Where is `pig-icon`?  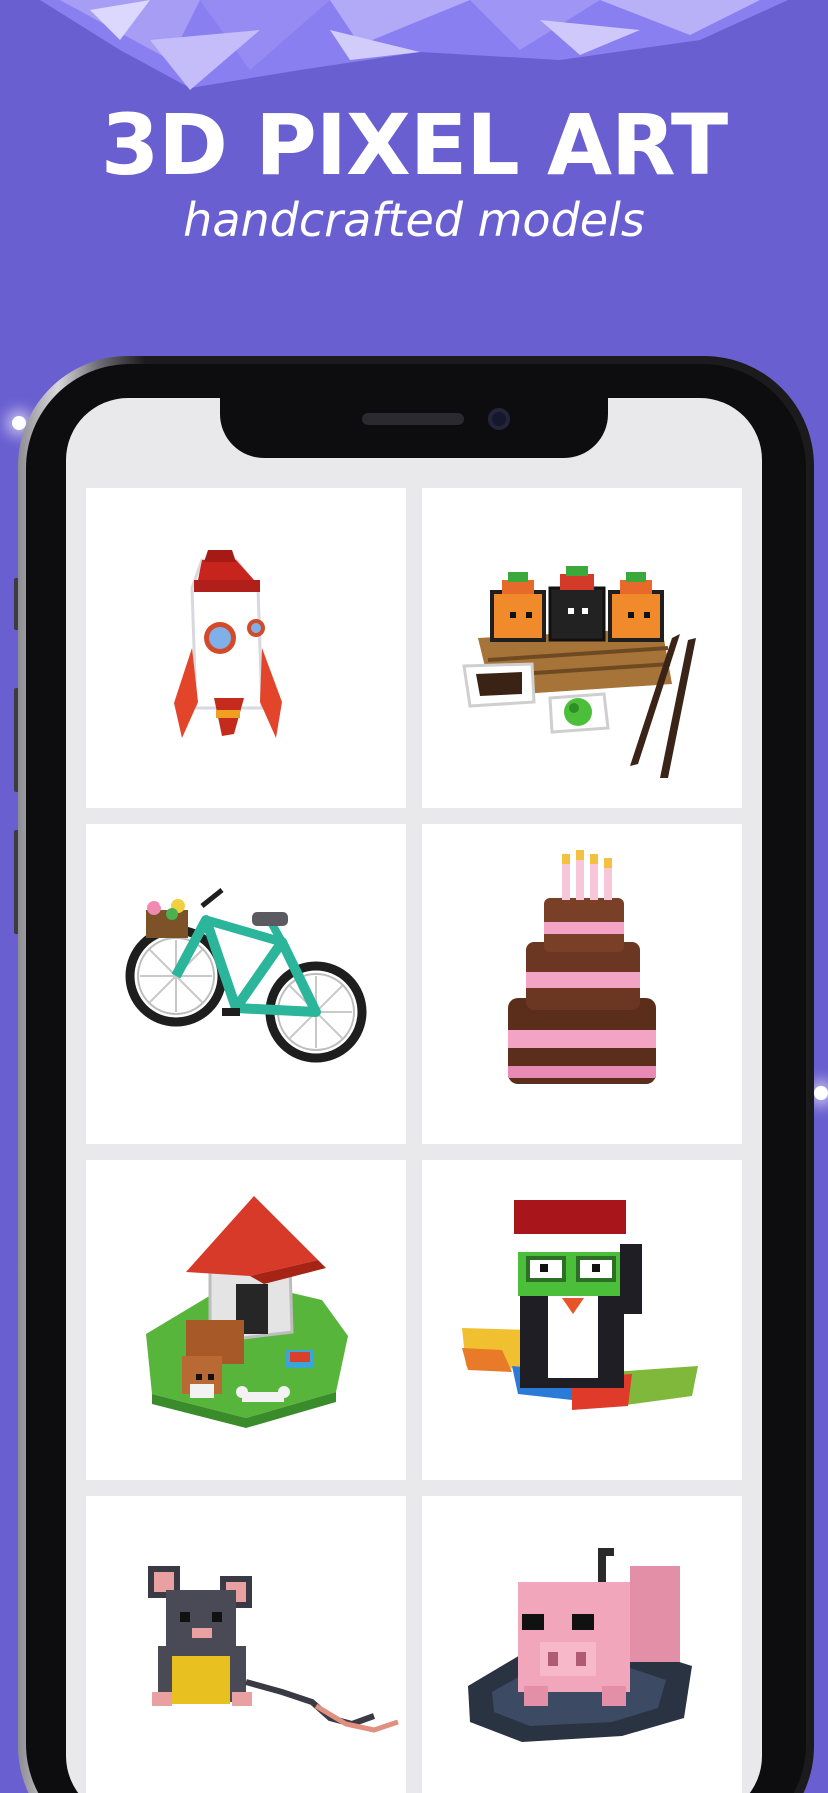
pig-icon is located at coordinates (580, 1645).